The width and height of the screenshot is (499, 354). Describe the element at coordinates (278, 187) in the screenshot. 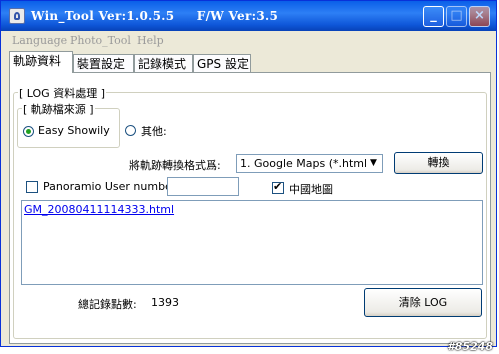

I see `china-map-checkbox` at that location.